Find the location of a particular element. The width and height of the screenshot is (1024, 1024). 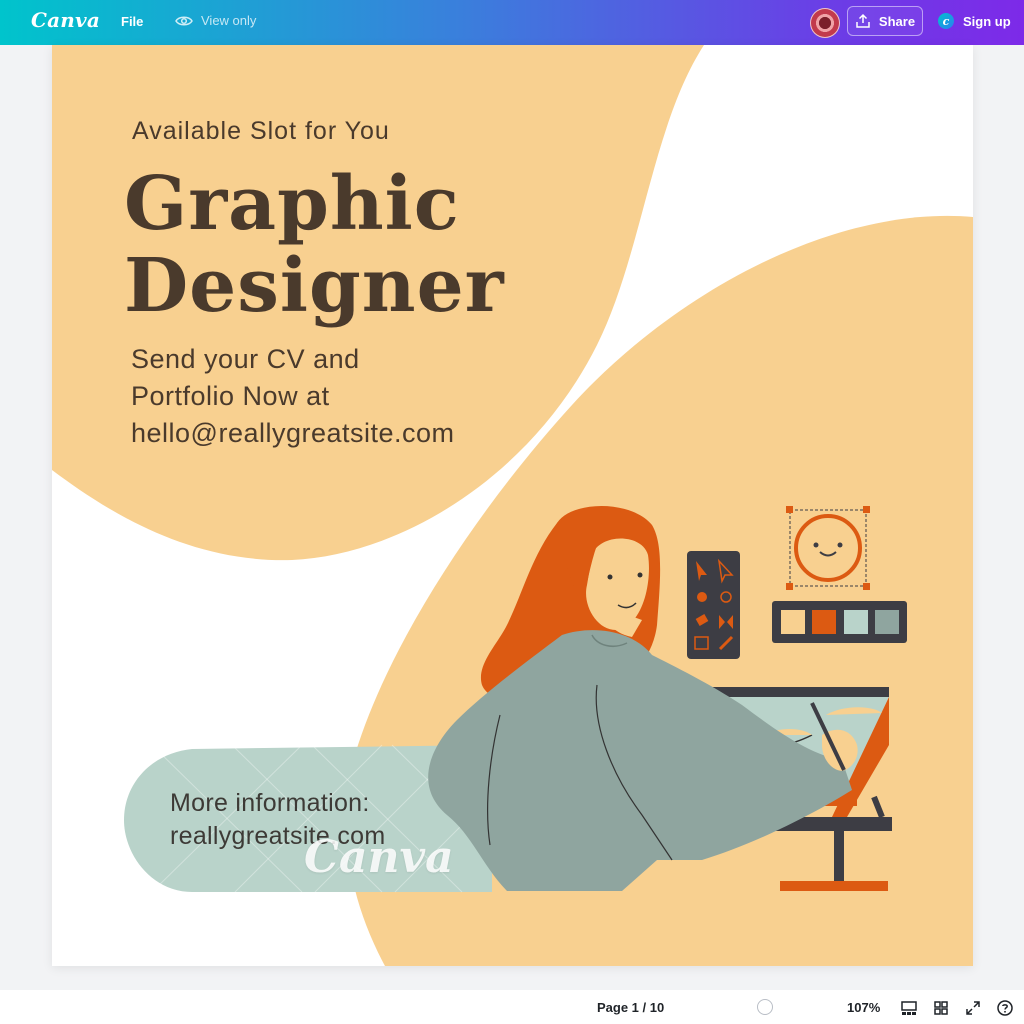

zoom-slider-handle is located at coordinates (765, 1007).